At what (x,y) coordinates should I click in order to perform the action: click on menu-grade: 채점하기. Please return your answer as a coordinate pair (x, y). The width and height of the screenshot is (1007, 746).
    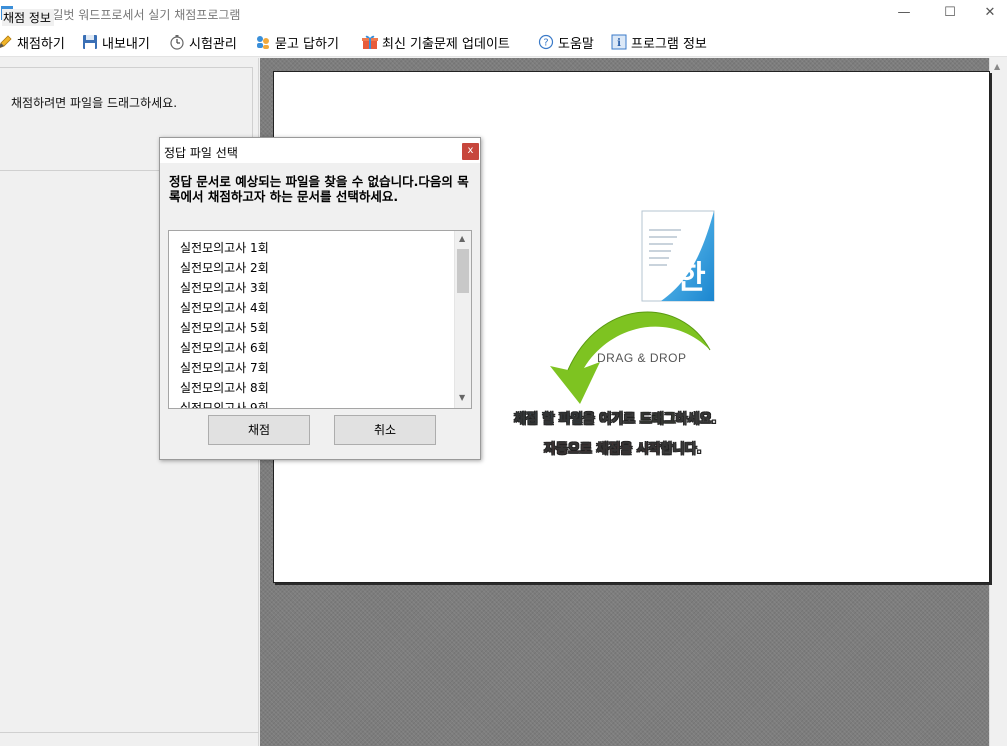
    Looking at the image, I should click on (32, 42).